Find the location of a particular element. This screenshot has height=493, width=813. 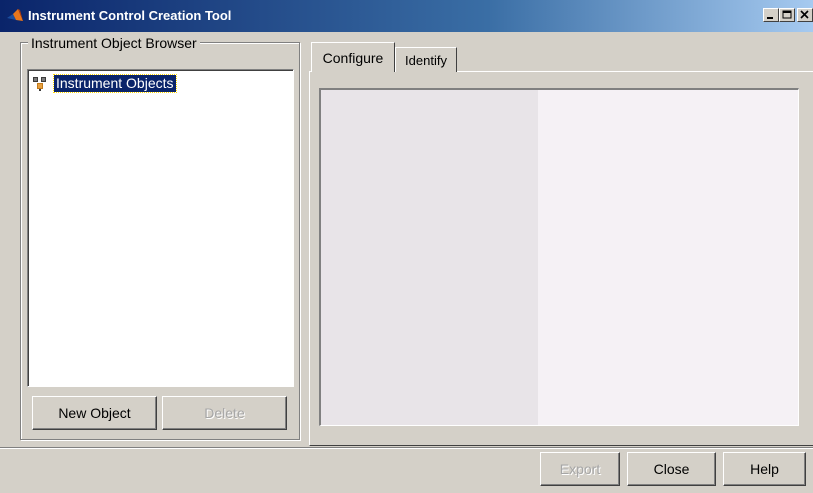

help-button: Help is located at coordinates (764, 469).